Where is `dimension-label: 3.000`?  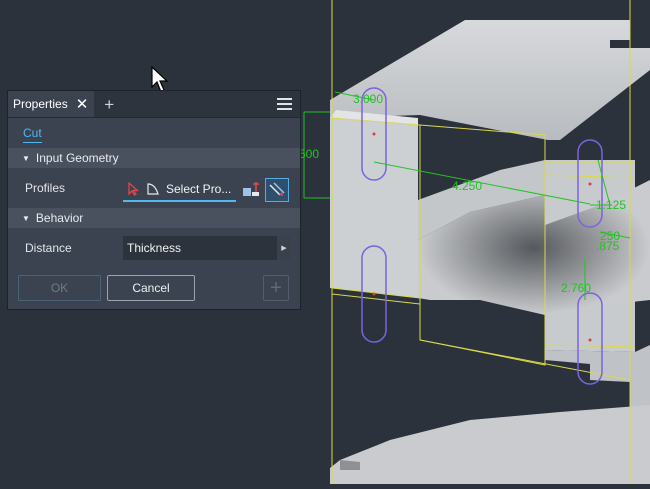 dimension-label: 3.000 is located at coordinates (368, 99).